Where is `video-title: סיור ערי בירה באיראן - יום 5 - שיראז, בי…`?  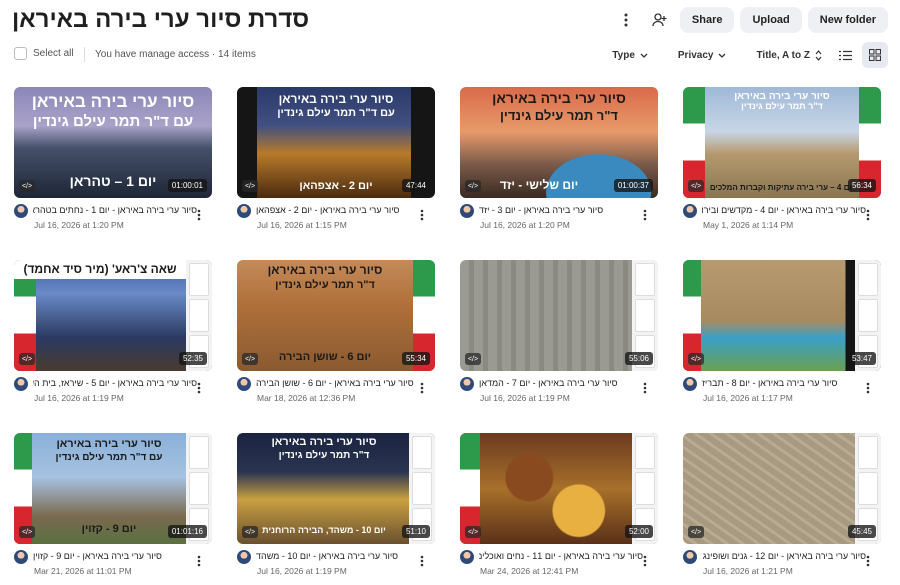
video-title: סיור ערי בירה באיראן - יום 5 - שיראז, בי… is located at coordinates (115, 383).